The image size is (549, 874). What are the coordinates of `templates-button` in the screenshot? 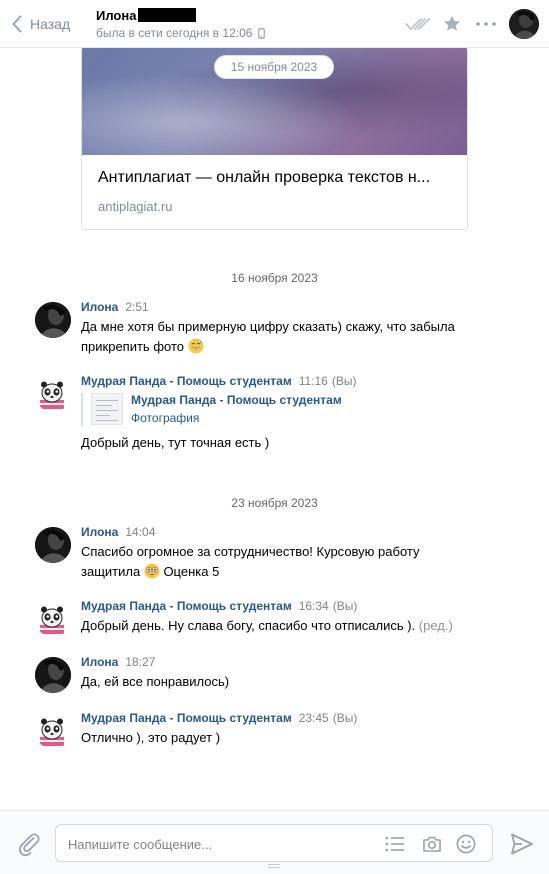 It's located at (395, 844).